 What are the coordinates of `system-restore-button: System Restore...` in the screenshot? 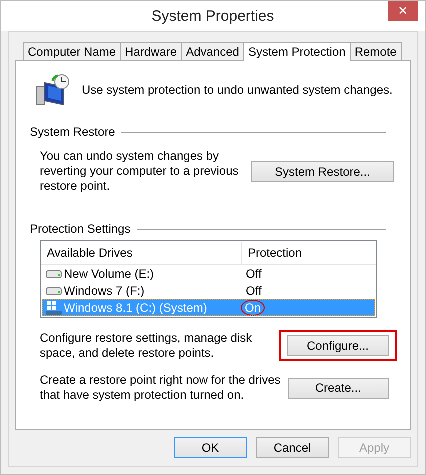 It's located at (322, 171).